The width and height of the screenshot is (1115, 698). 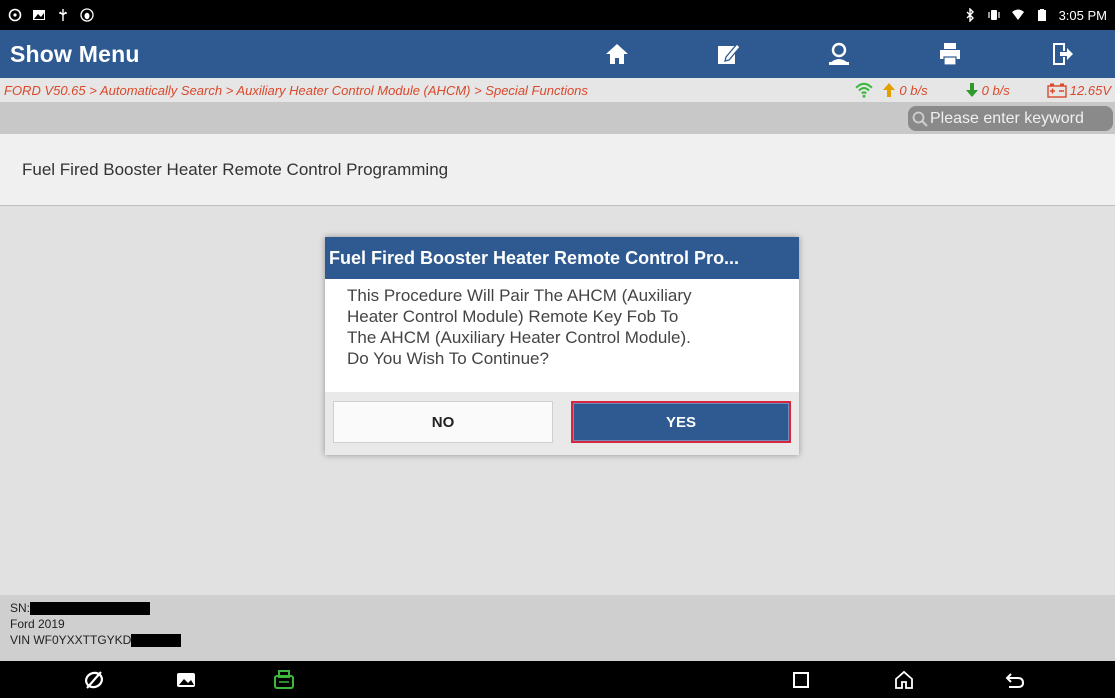 What do you see at coordinates (562, 640) in the screenshot?
I see `vin: VIN WF0YXXTTGYKD` at bounding box center [562, 640].